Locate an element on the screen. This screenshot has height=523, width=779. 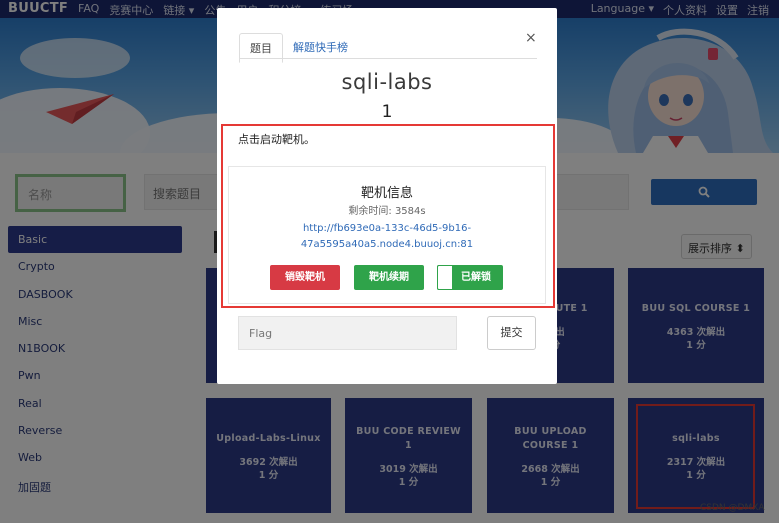
tab-divider is located at coordinates (388, 58).